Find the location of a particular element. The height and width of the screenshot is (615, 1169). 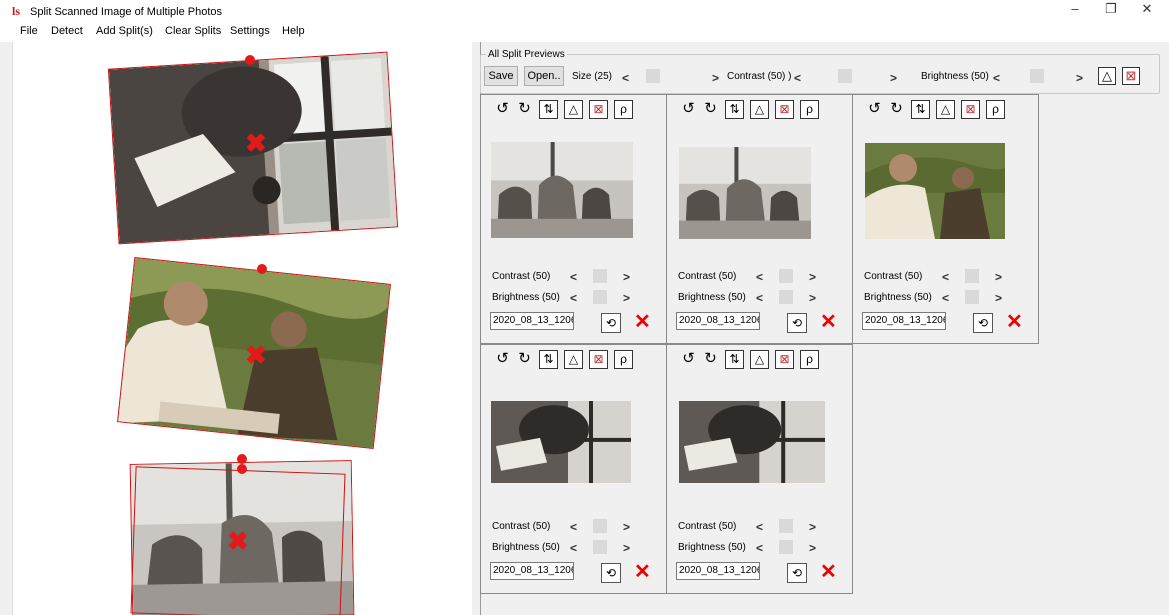

brightness-scroll-left: < is located at coordinates (996, 78).